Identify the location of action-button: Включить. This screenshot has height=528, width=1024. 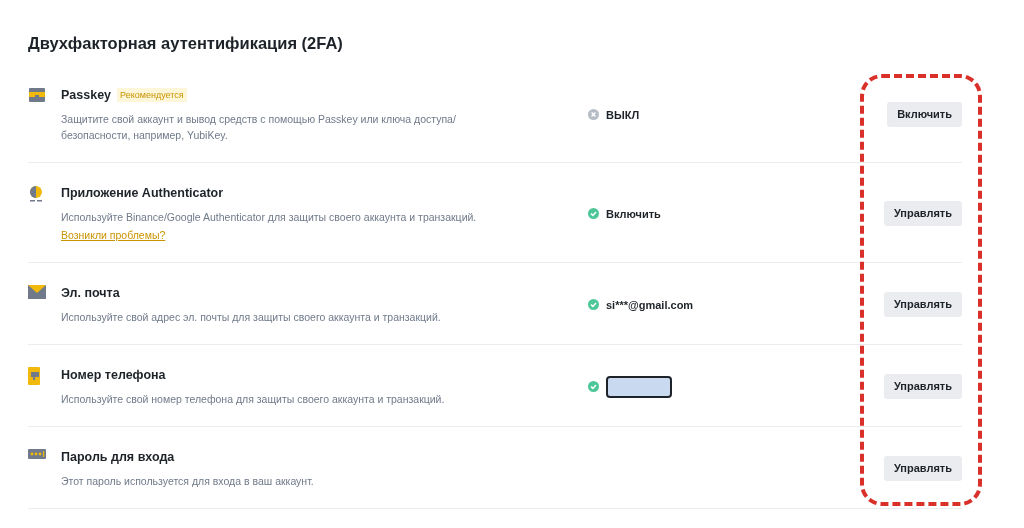
(924, 114).